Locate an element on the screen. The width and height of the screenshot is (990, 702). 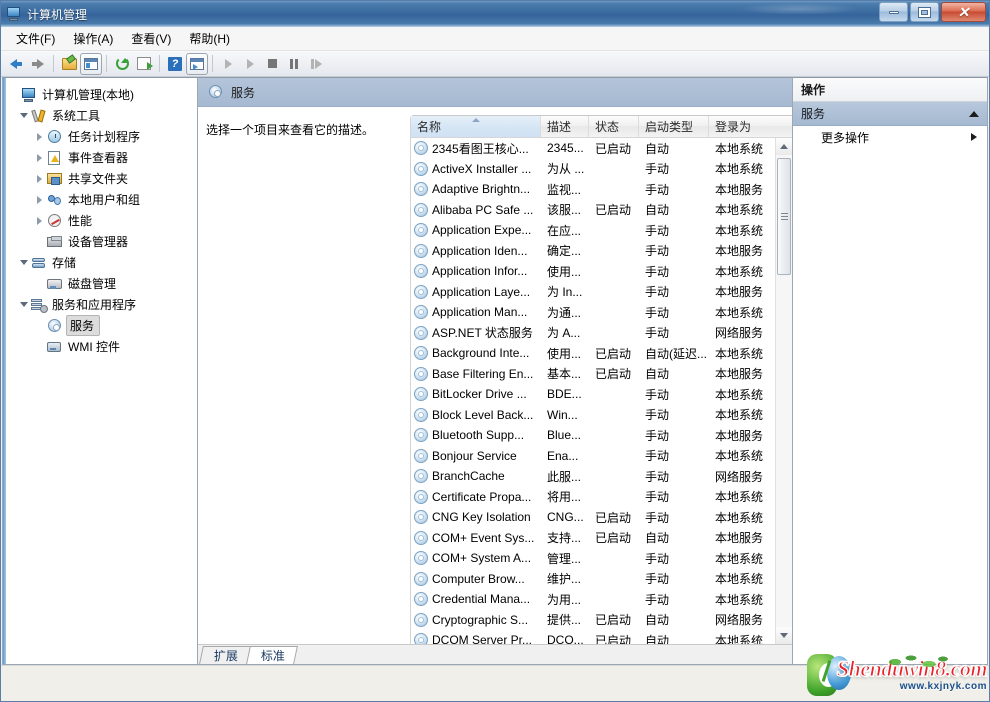
menu-view: 查看(V) is located at coordinates (151, 38).